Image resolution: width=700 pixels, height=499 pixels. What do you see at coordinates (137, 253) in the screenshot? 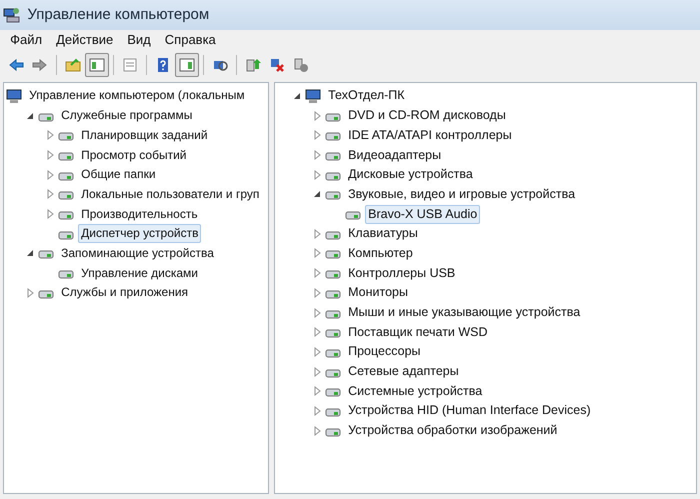
I see `tree-item: Запоминающие устройства` at bounding box center [137, 253].